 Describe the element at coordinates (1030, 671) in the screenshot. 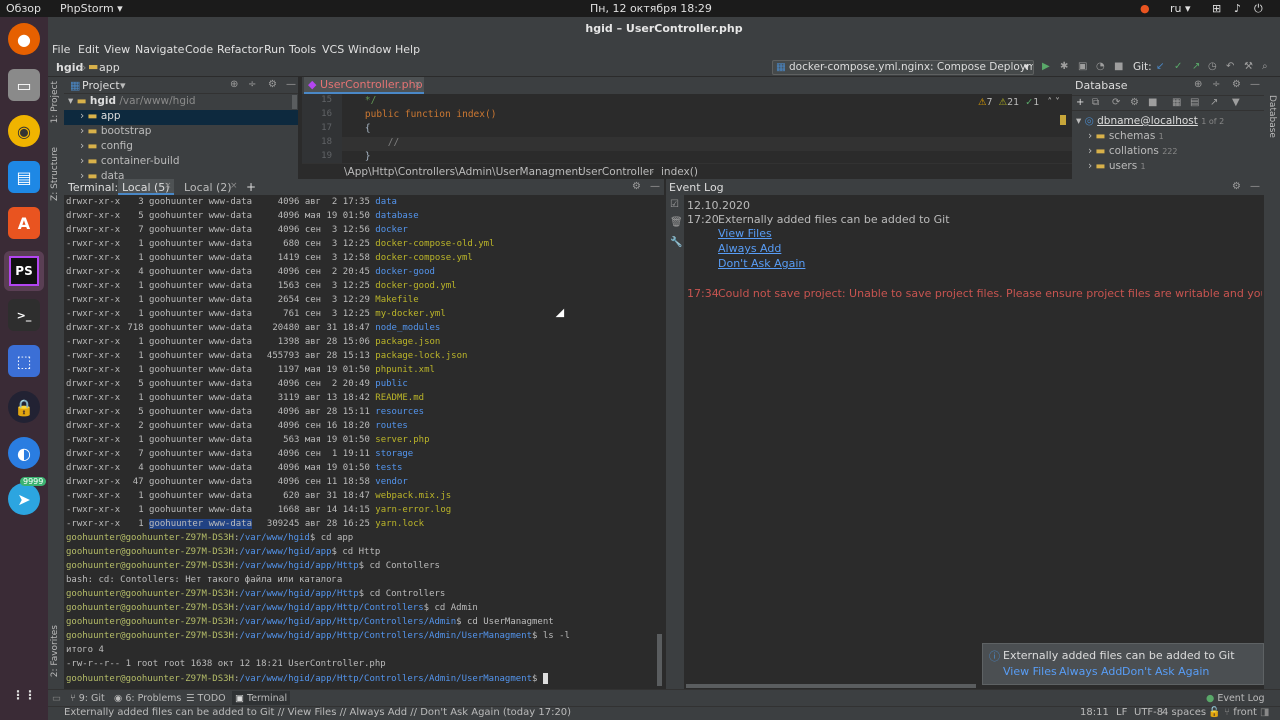

I see `notification-view-files: View Files` at that location.